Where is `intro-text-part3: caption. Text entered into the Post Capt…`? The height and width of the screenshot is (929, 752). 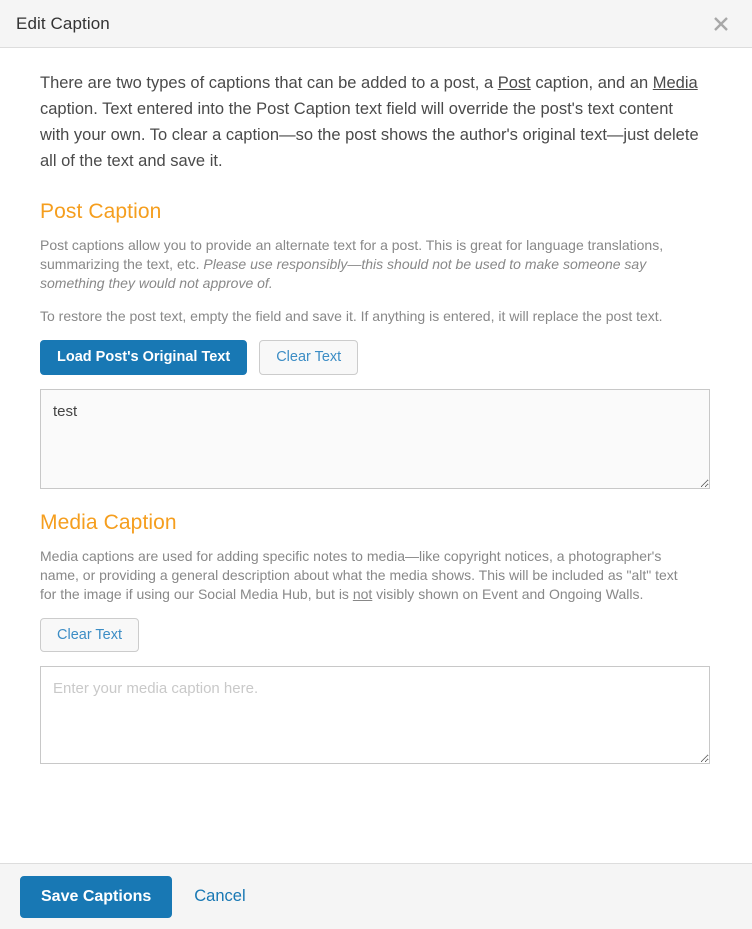 intro-text-part3: caption. Text entered into the Post Capt… is located at coordinates (369, 135).